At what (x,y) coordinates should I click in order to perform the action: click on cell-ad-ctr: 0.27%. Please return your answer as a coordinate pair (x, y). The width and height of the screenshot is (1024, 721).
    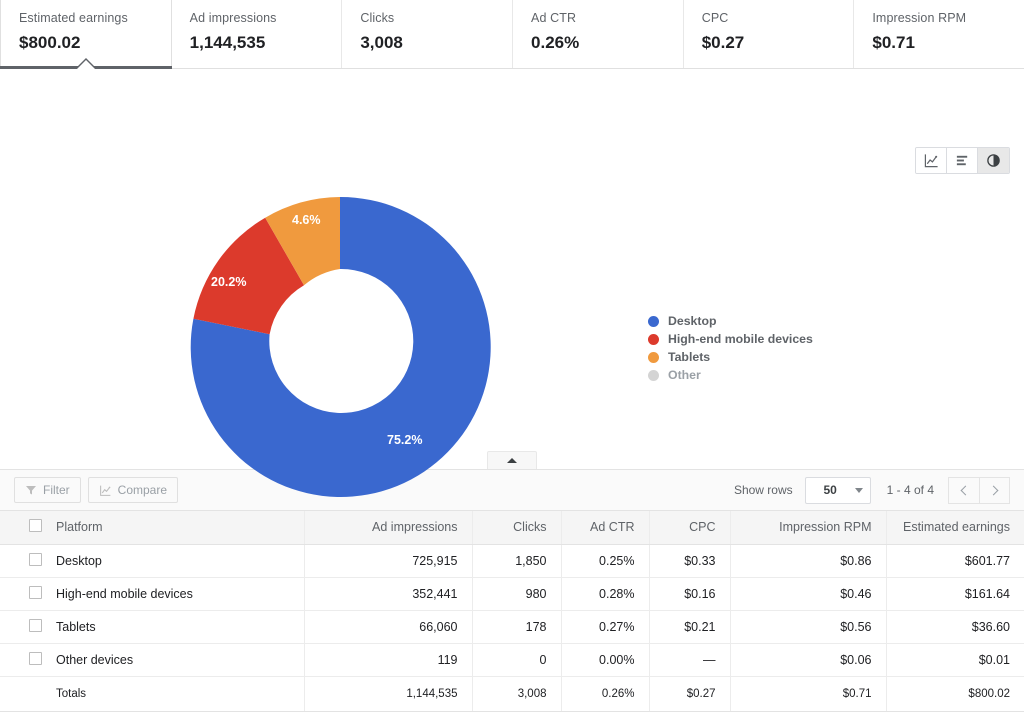
    Looking at the image, I should click on (605, 627).